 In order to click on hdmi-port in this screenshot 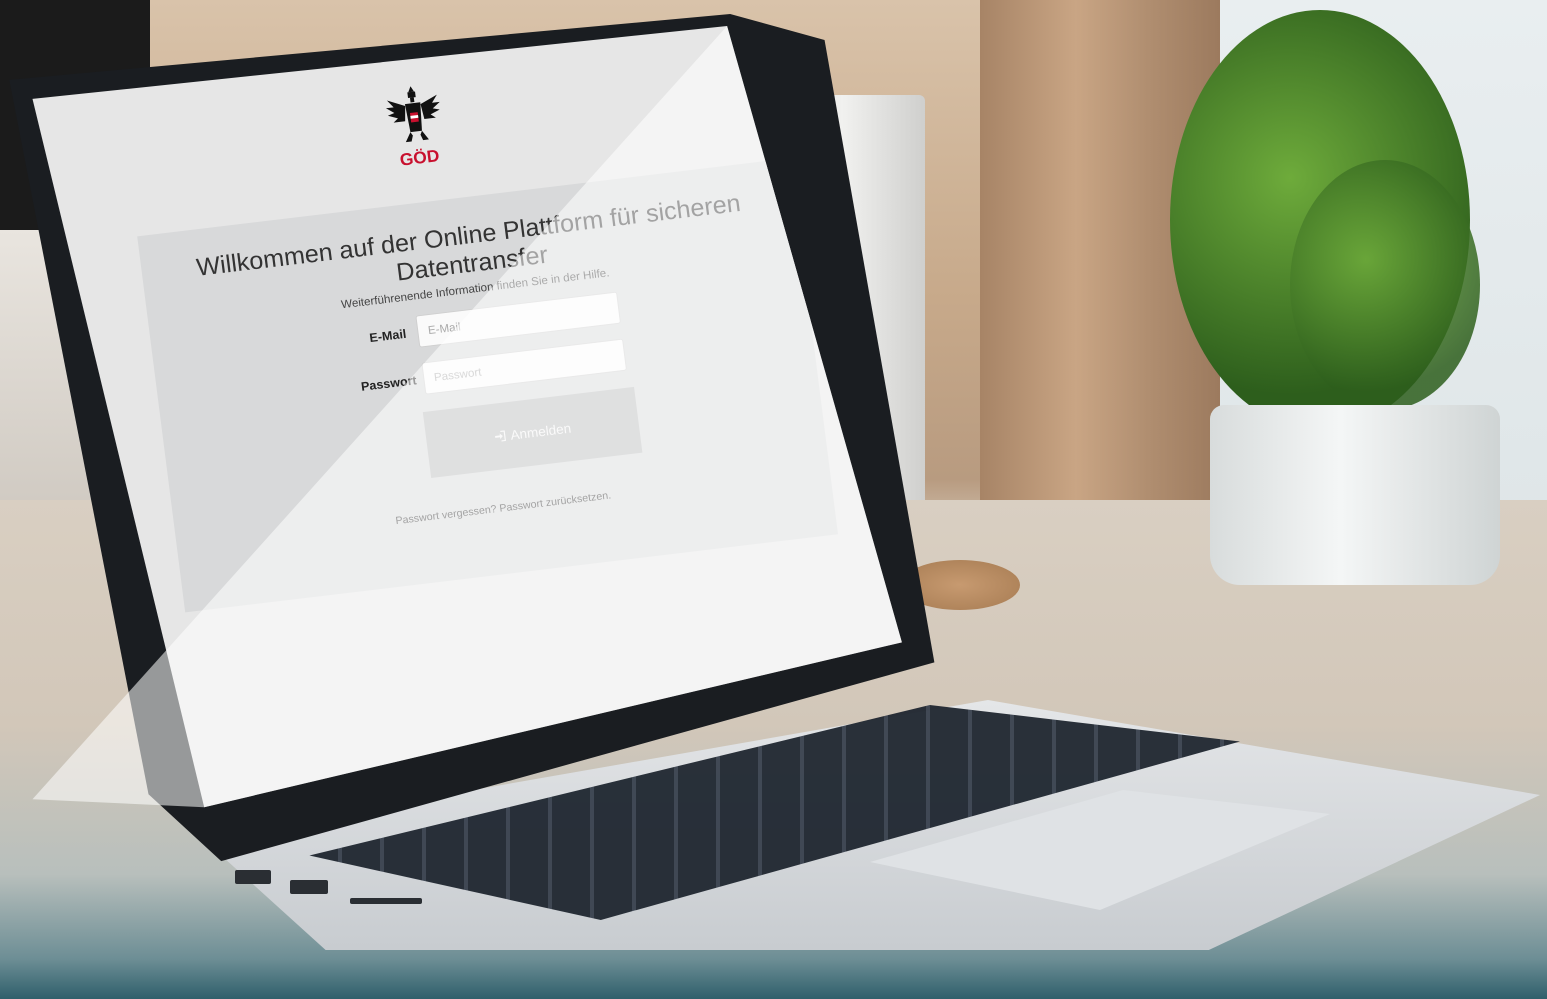, I will do `click(309, 887)`.